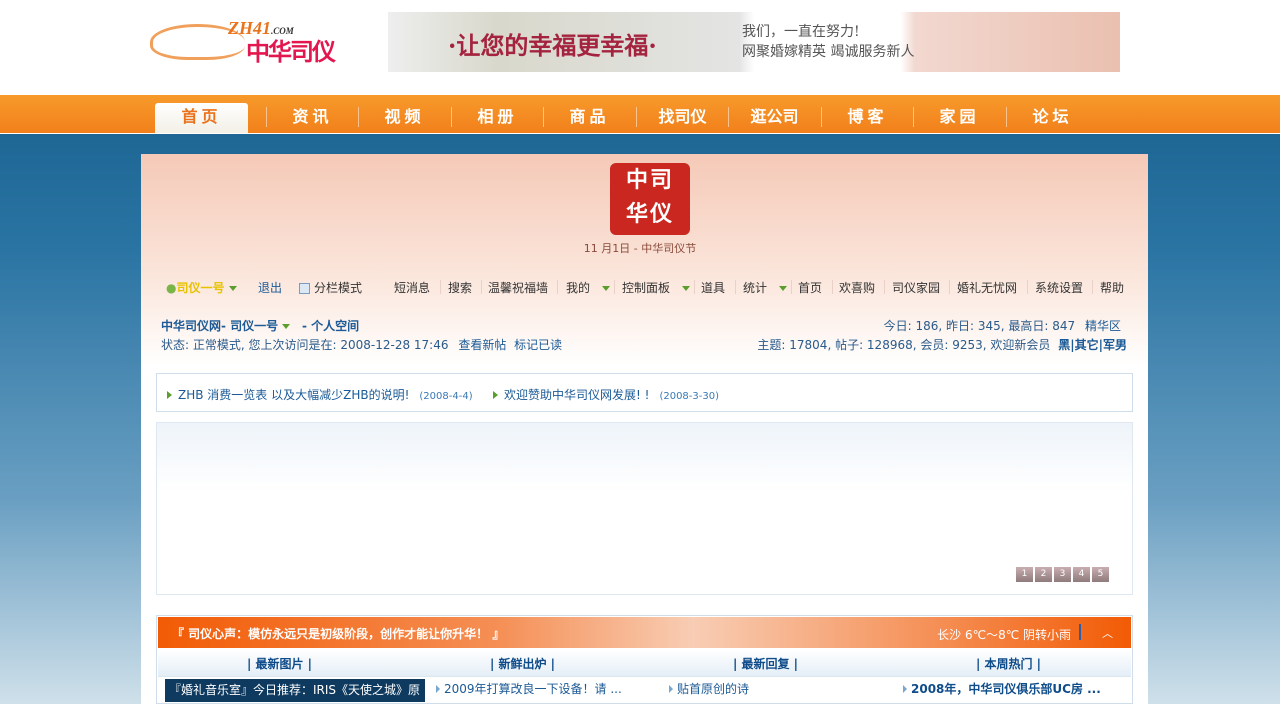 The width and height of the screenshot is (1280, 704). Describe the element at coordinates (522, 663) in the screenshot. I see `tab-fresh: | 新鲜出炉 |` at that location.